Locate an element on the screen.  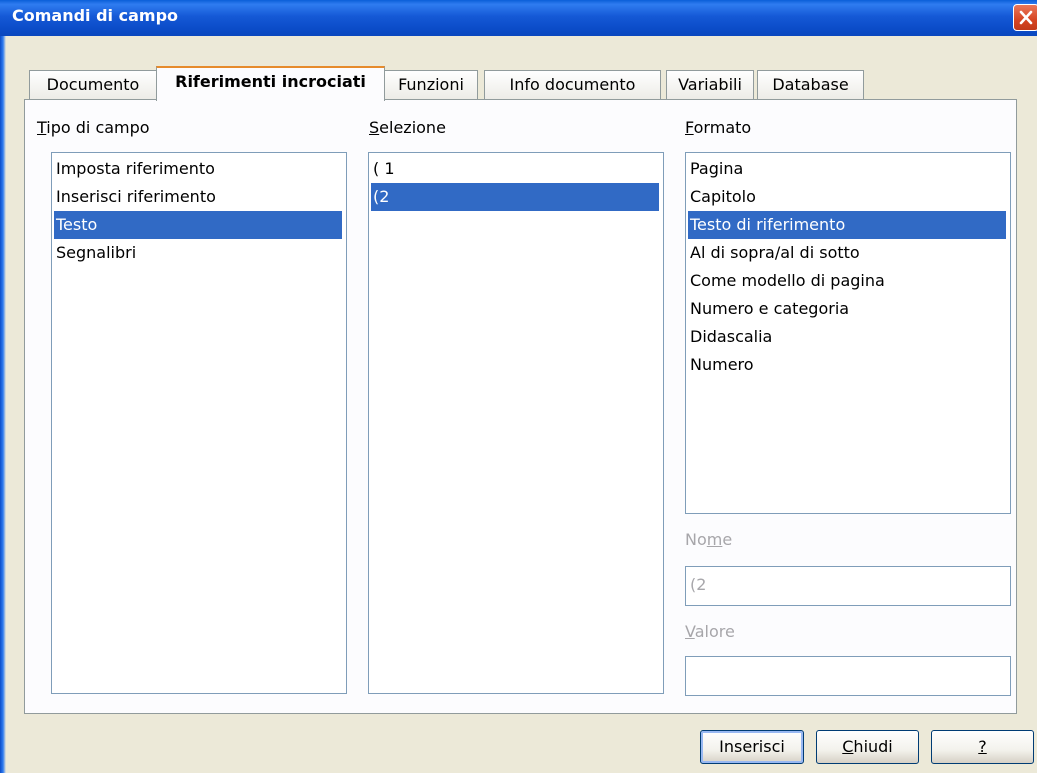
value-field is located at coordinates (848, 676).